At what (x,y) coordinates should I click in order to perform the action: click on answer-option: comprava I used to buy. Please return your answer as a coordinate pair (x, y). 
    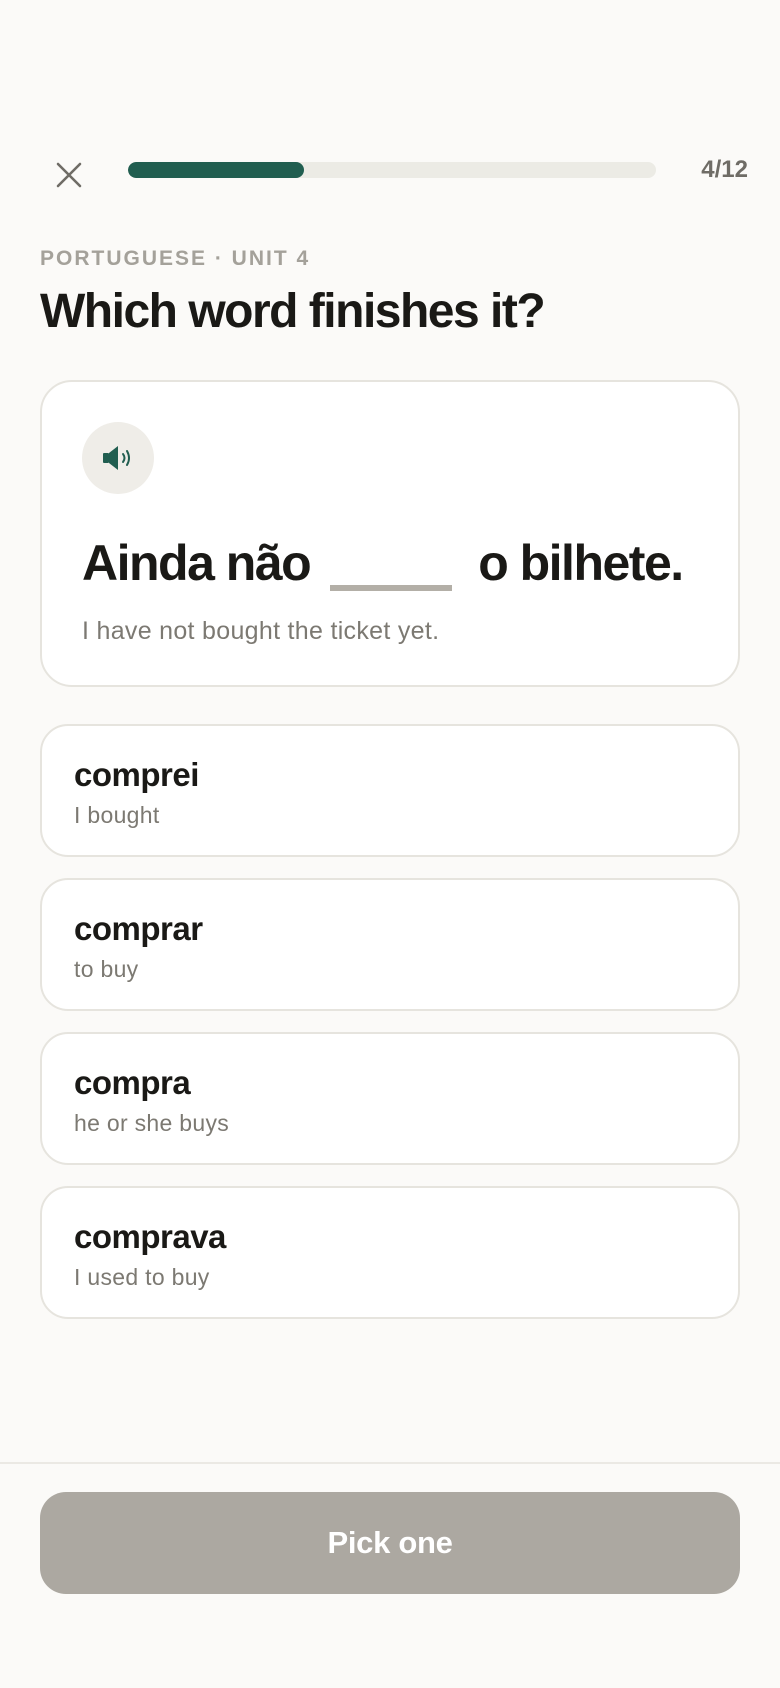
    Looking at the image, I should click on (390, 1252).